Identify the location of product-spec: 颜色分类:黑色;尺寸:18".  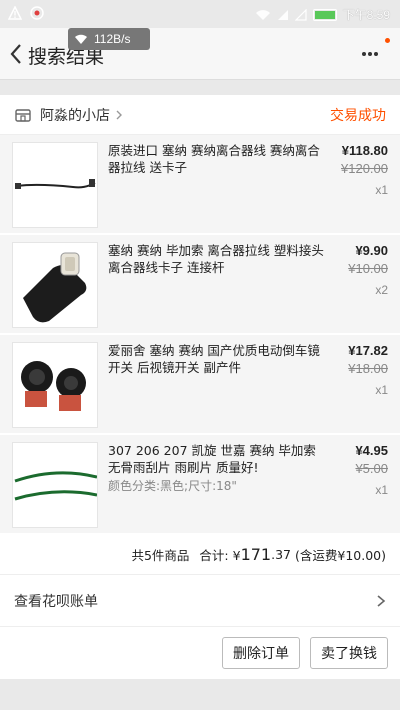
(172, 486).